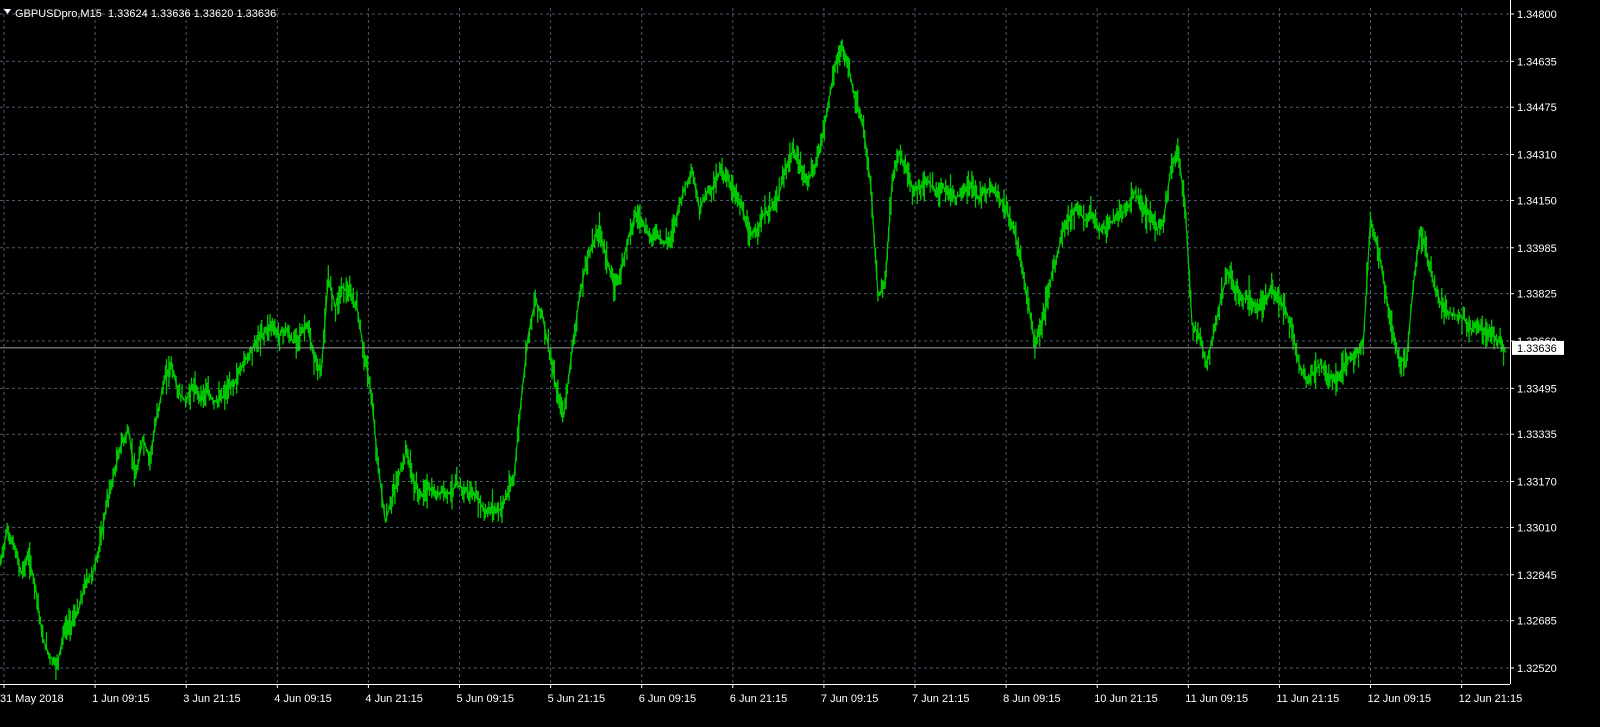 The width and height of the screenshot is (1600, 727). I want to click on ohlc-values: 1.33624 1.33636 1.33620 1.33636, so click(192, 14).